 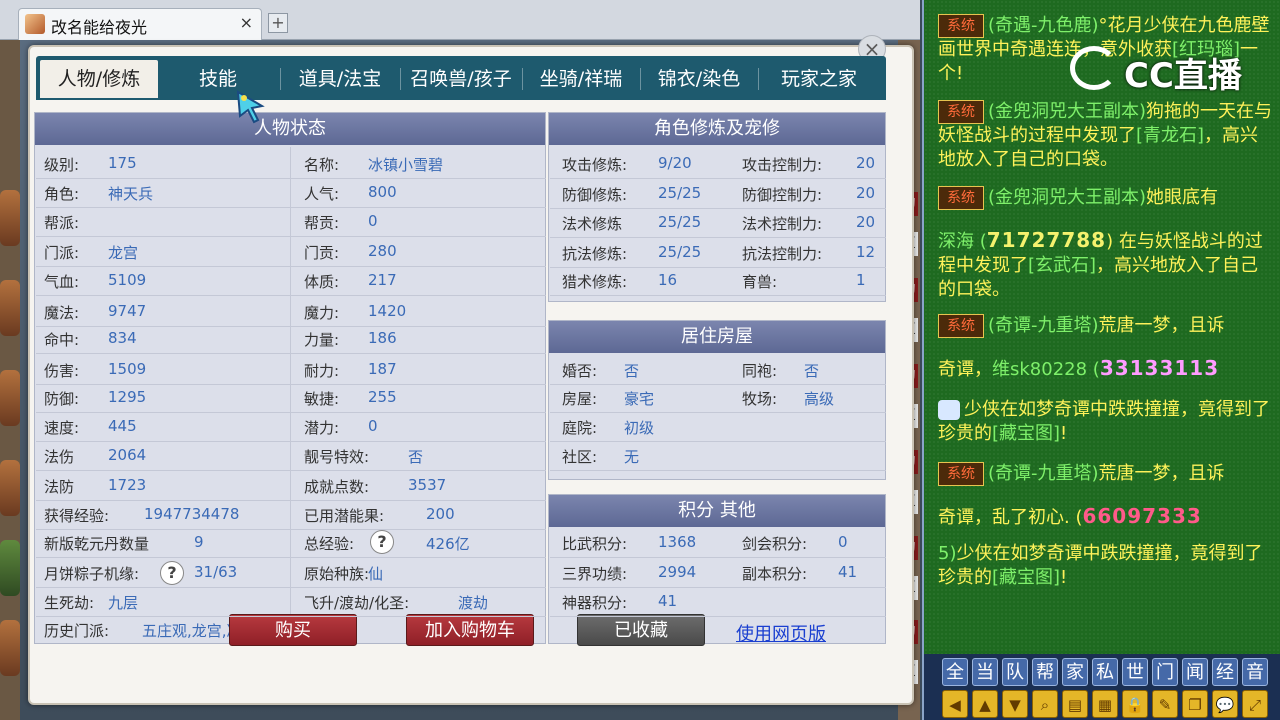 What do you see at coordinates (293, 630) in the screenshot?
I see `buy-button: 购买` at bounding box center [293, 630].